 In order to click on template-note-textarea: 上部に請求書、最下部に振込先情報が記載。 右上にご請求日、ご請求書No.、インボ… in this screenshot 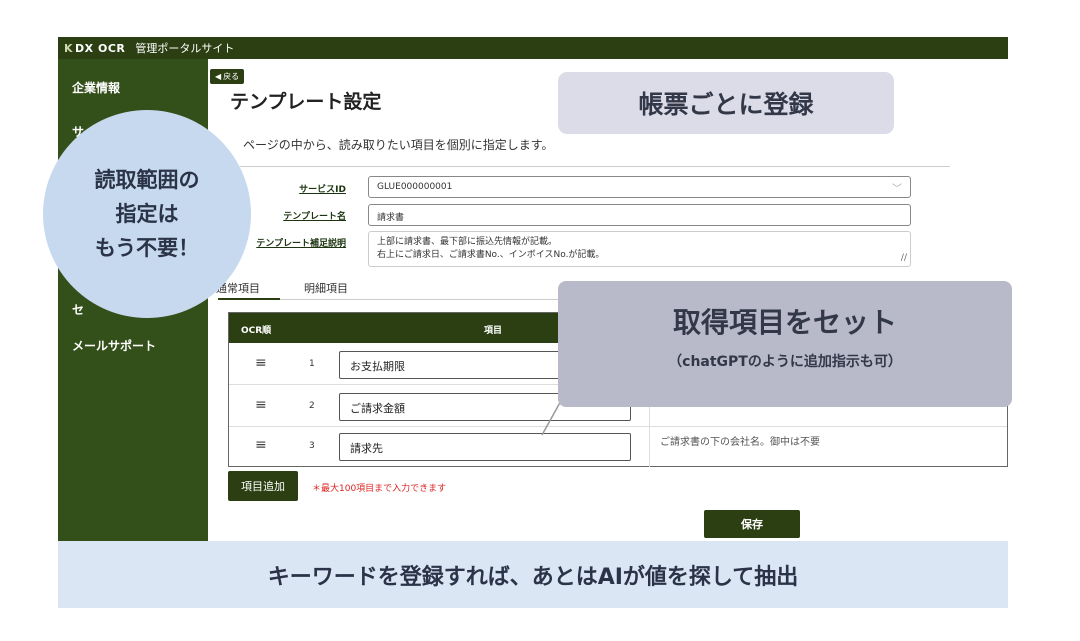, I will do `click(639, 249)`.